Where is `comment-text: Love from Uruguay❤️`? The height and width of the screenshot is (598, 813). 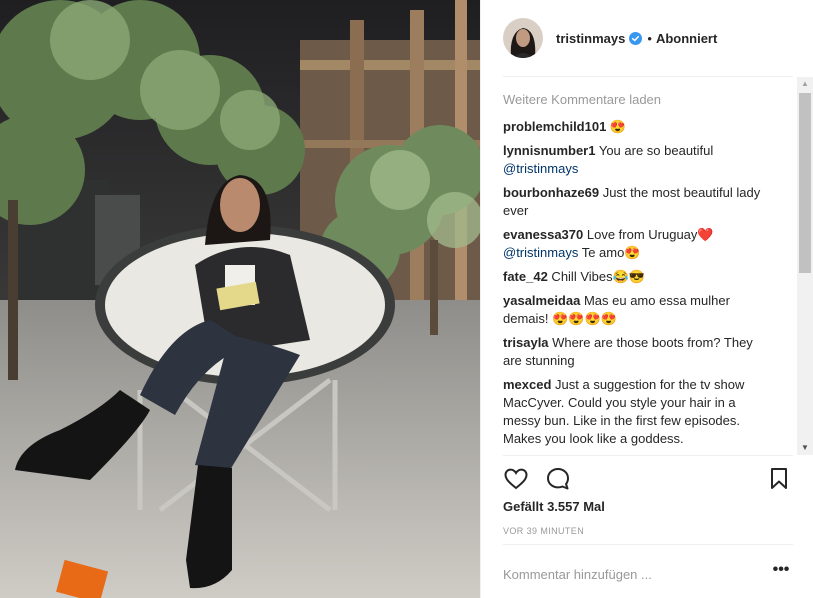
comment-text: Love from Uruguay❤️ is located at coordinates (648, 234).